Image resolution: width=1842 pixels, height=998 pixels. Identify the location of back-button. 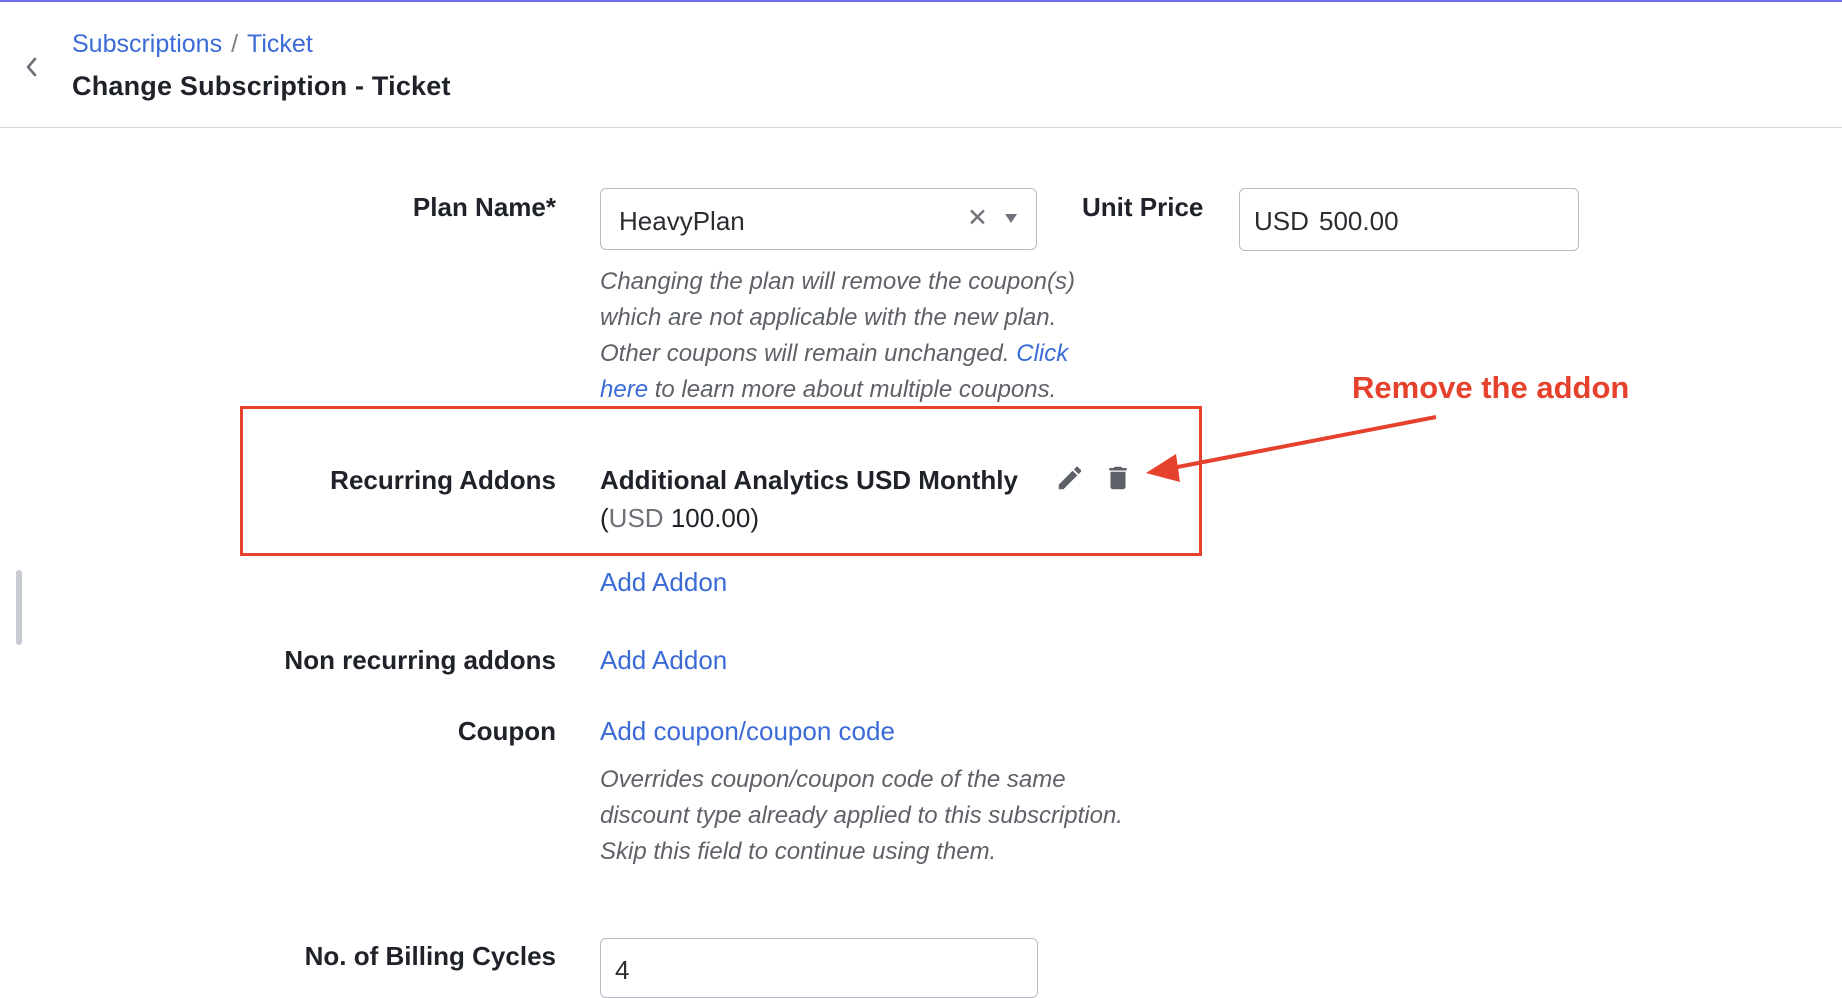
(32, 67).